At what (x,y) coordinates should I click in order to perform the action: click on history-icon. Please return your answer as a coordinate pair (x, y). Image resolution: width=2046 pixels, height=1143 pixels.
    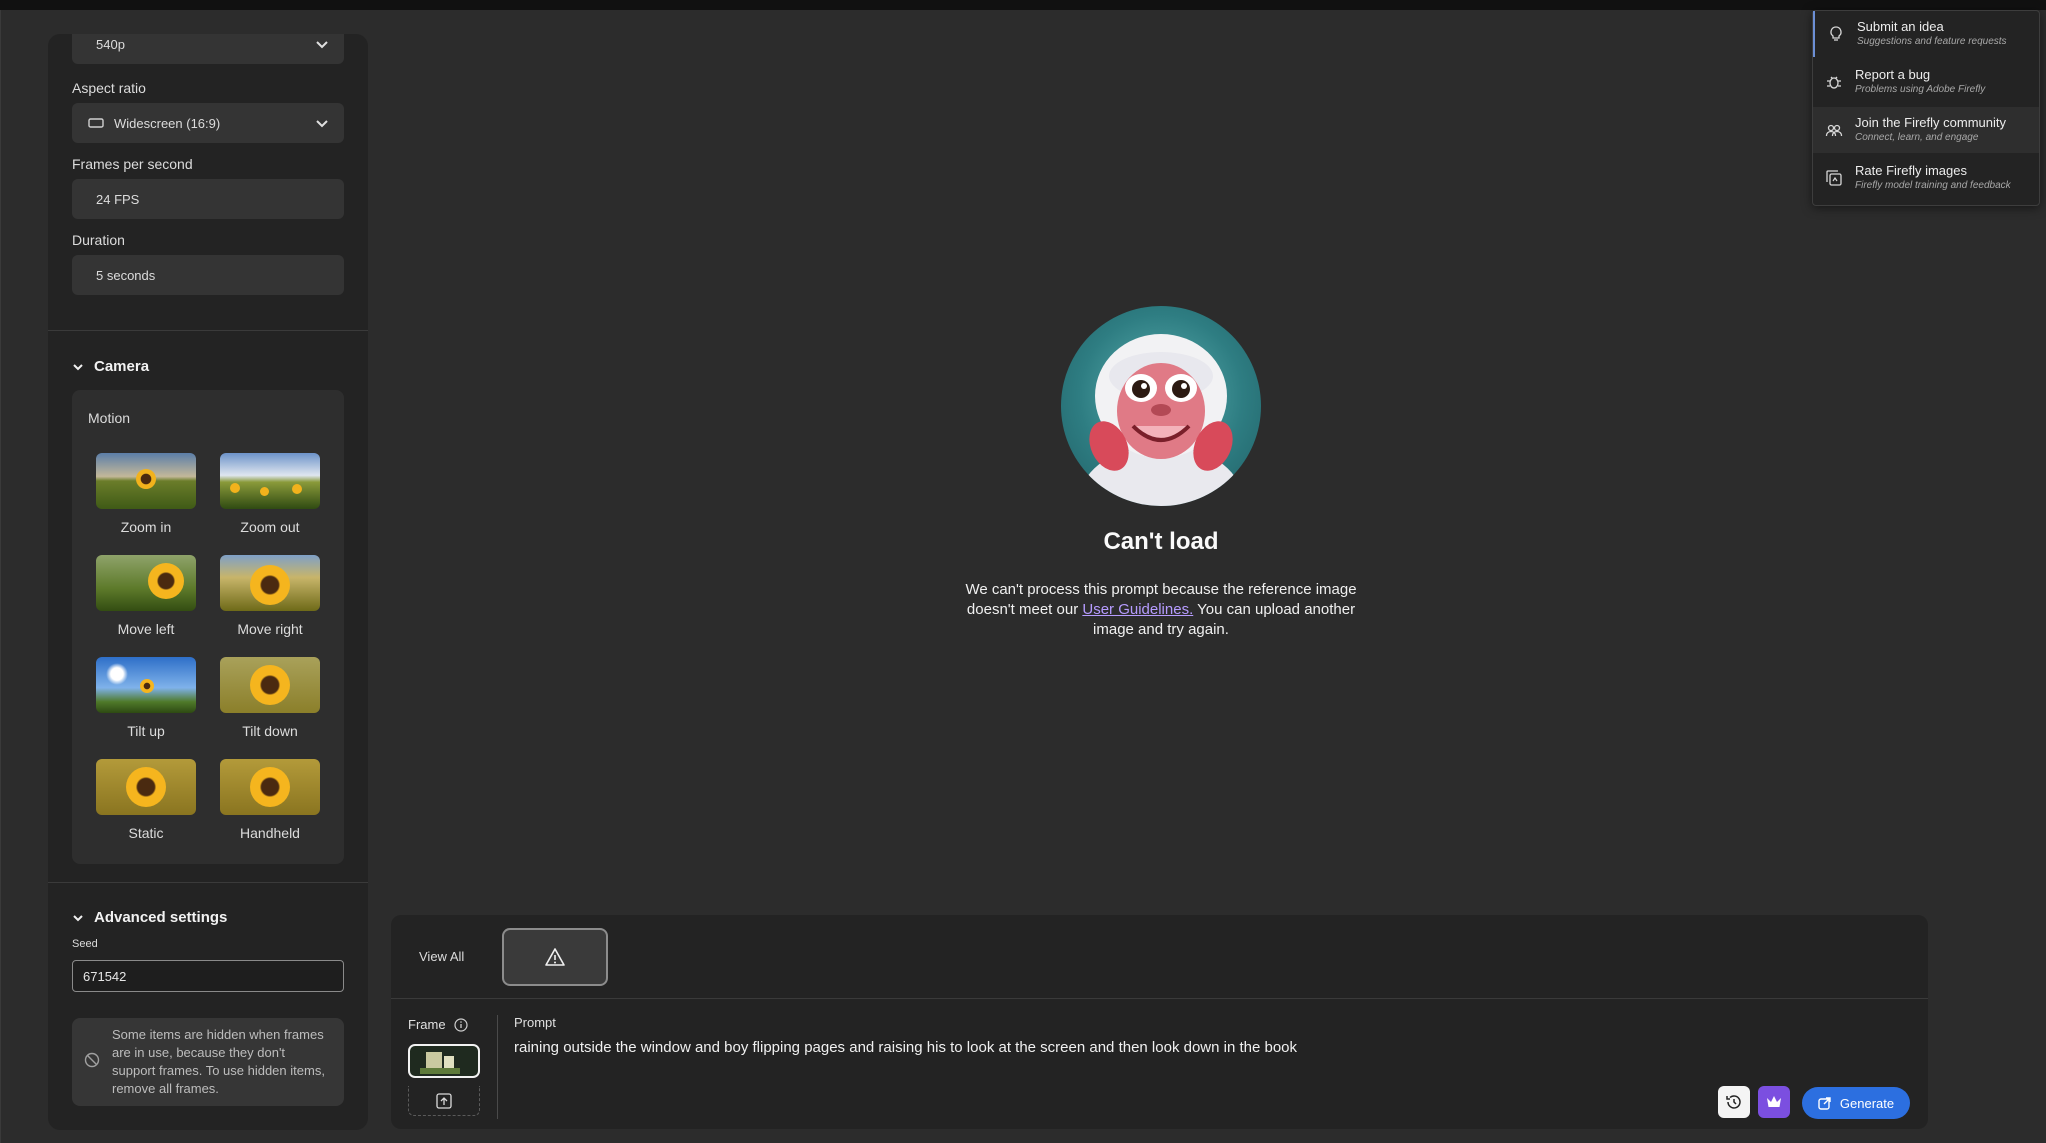
    Looking at the image, I should click on (1733, 1102).